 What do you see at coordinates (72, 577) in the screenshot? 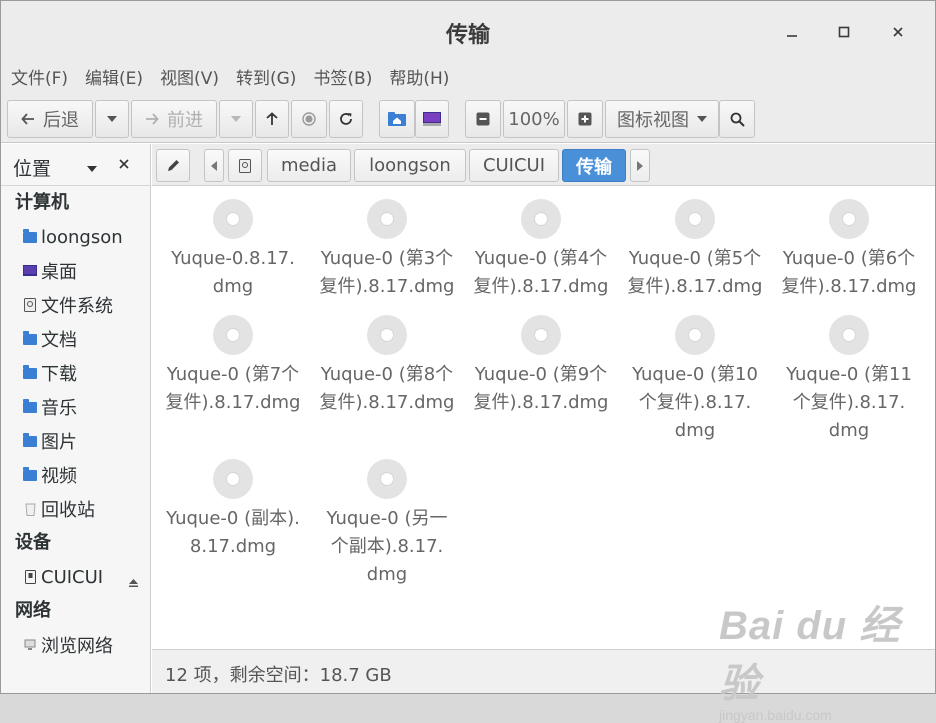
I see `sidebar-item-label: CUICUI` at bounding box center [72, 577].